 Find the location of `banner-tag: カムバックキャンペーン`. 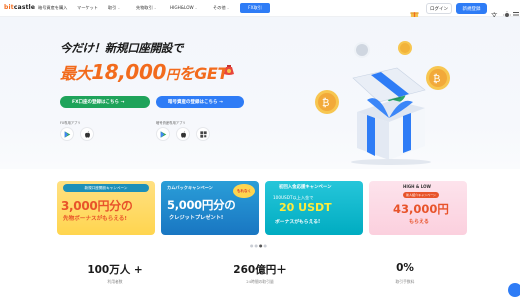

banner-tag: カムバックキャンペーン is located at coordinates (190, 187).